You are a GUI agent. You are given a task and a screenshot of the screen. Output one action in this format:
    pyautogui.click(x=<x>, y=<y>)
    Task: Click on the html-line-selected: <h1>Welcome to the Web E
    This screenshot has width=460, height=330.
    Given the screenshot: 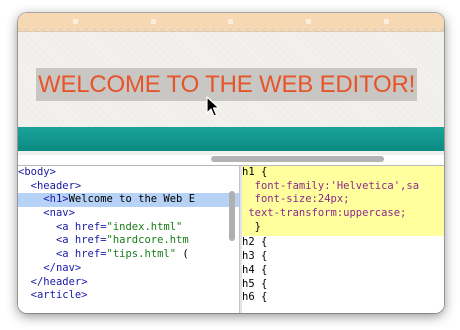 What is the action you would take?
    pyautogui.click(x=128, y=200)
    